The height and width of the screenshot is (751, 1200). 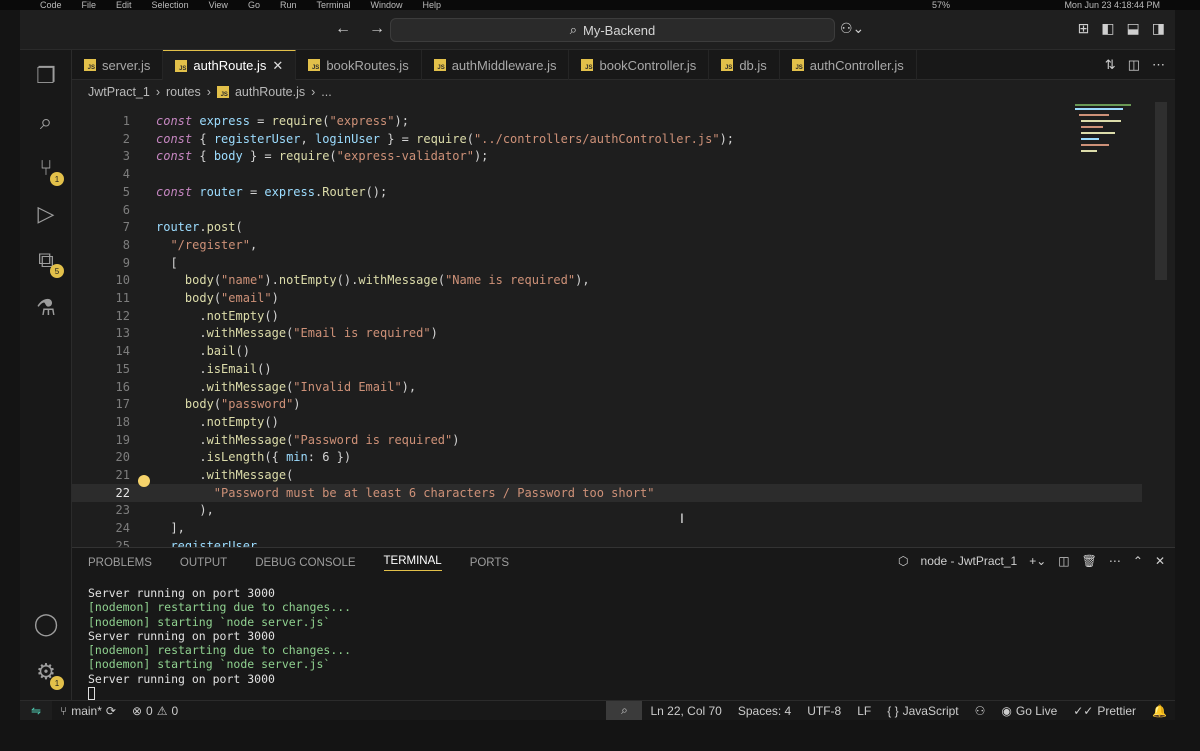 I want to click on search-icon: ⌕, so click(x=46, y=122).